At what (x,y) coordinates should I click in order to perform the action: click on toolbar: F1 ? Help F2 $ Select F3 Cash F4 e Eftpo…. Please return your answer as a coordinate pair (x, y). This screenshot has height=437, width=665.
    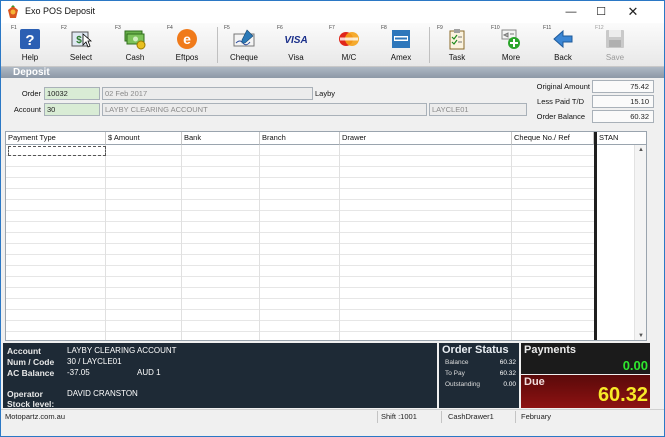
    Looking at the image, I should click on (332, 45).